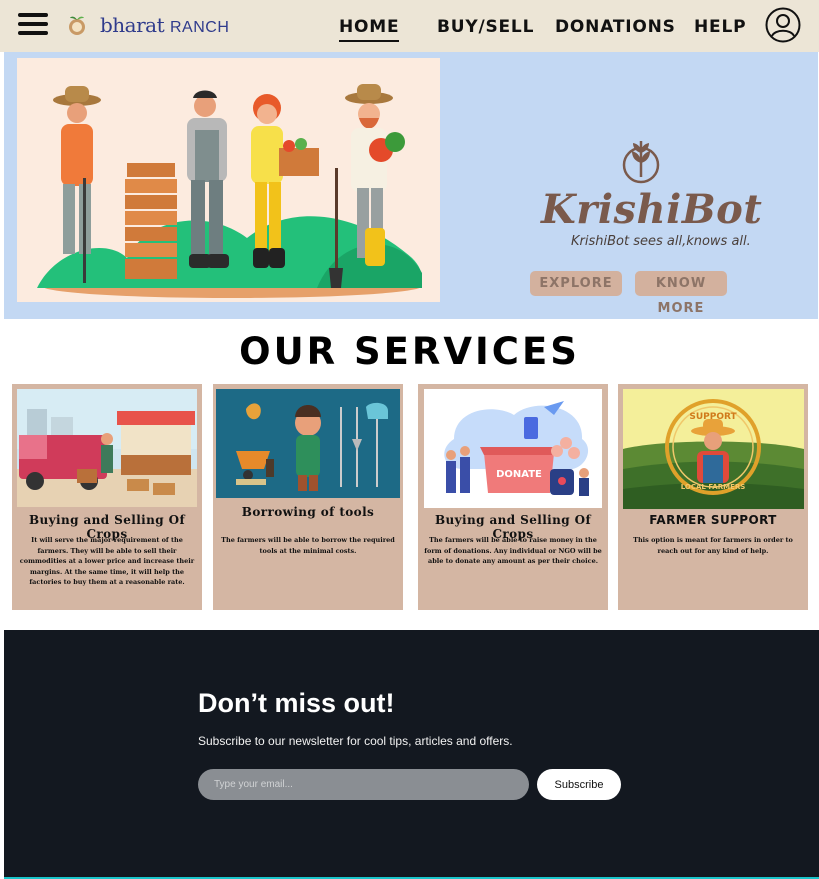  Describe the element at coordinates (513, 448) in the screenshot. I see `donation-illustration: DONATE` at that location.